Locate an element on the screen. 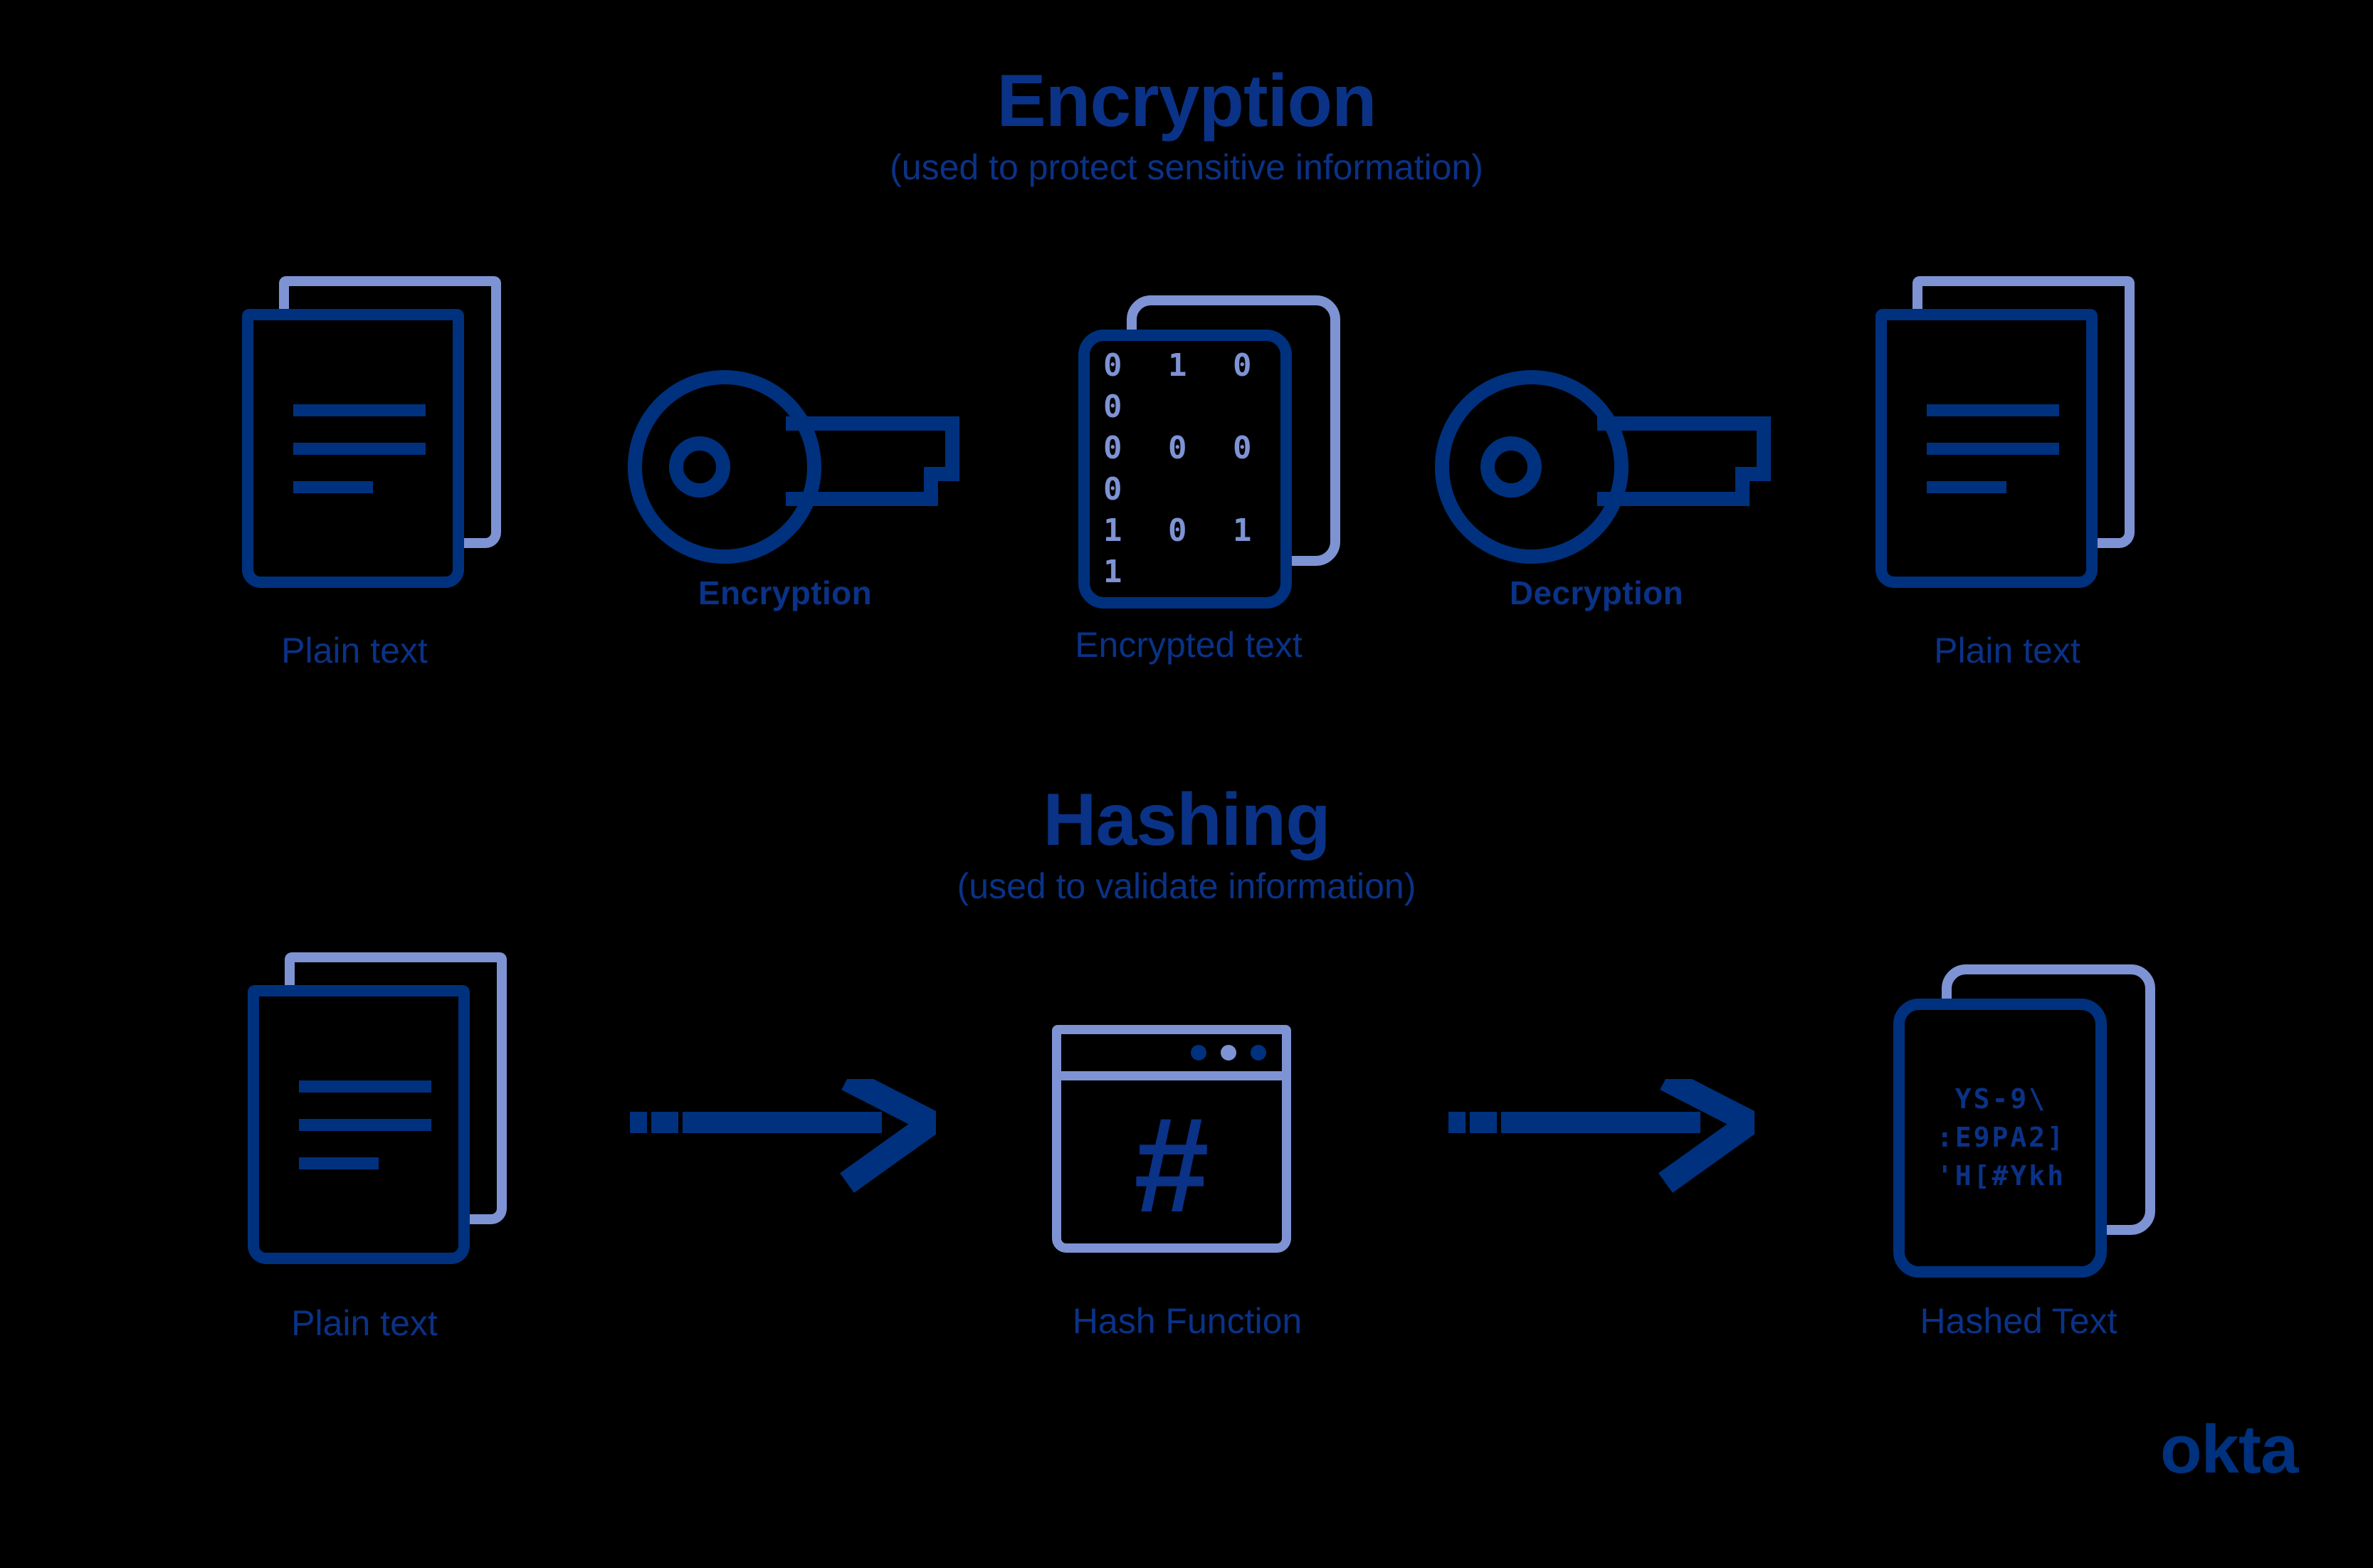 This screenshot has height=1568, width=2373. hash-glyph: # is located at coordinates (1171, 1165).